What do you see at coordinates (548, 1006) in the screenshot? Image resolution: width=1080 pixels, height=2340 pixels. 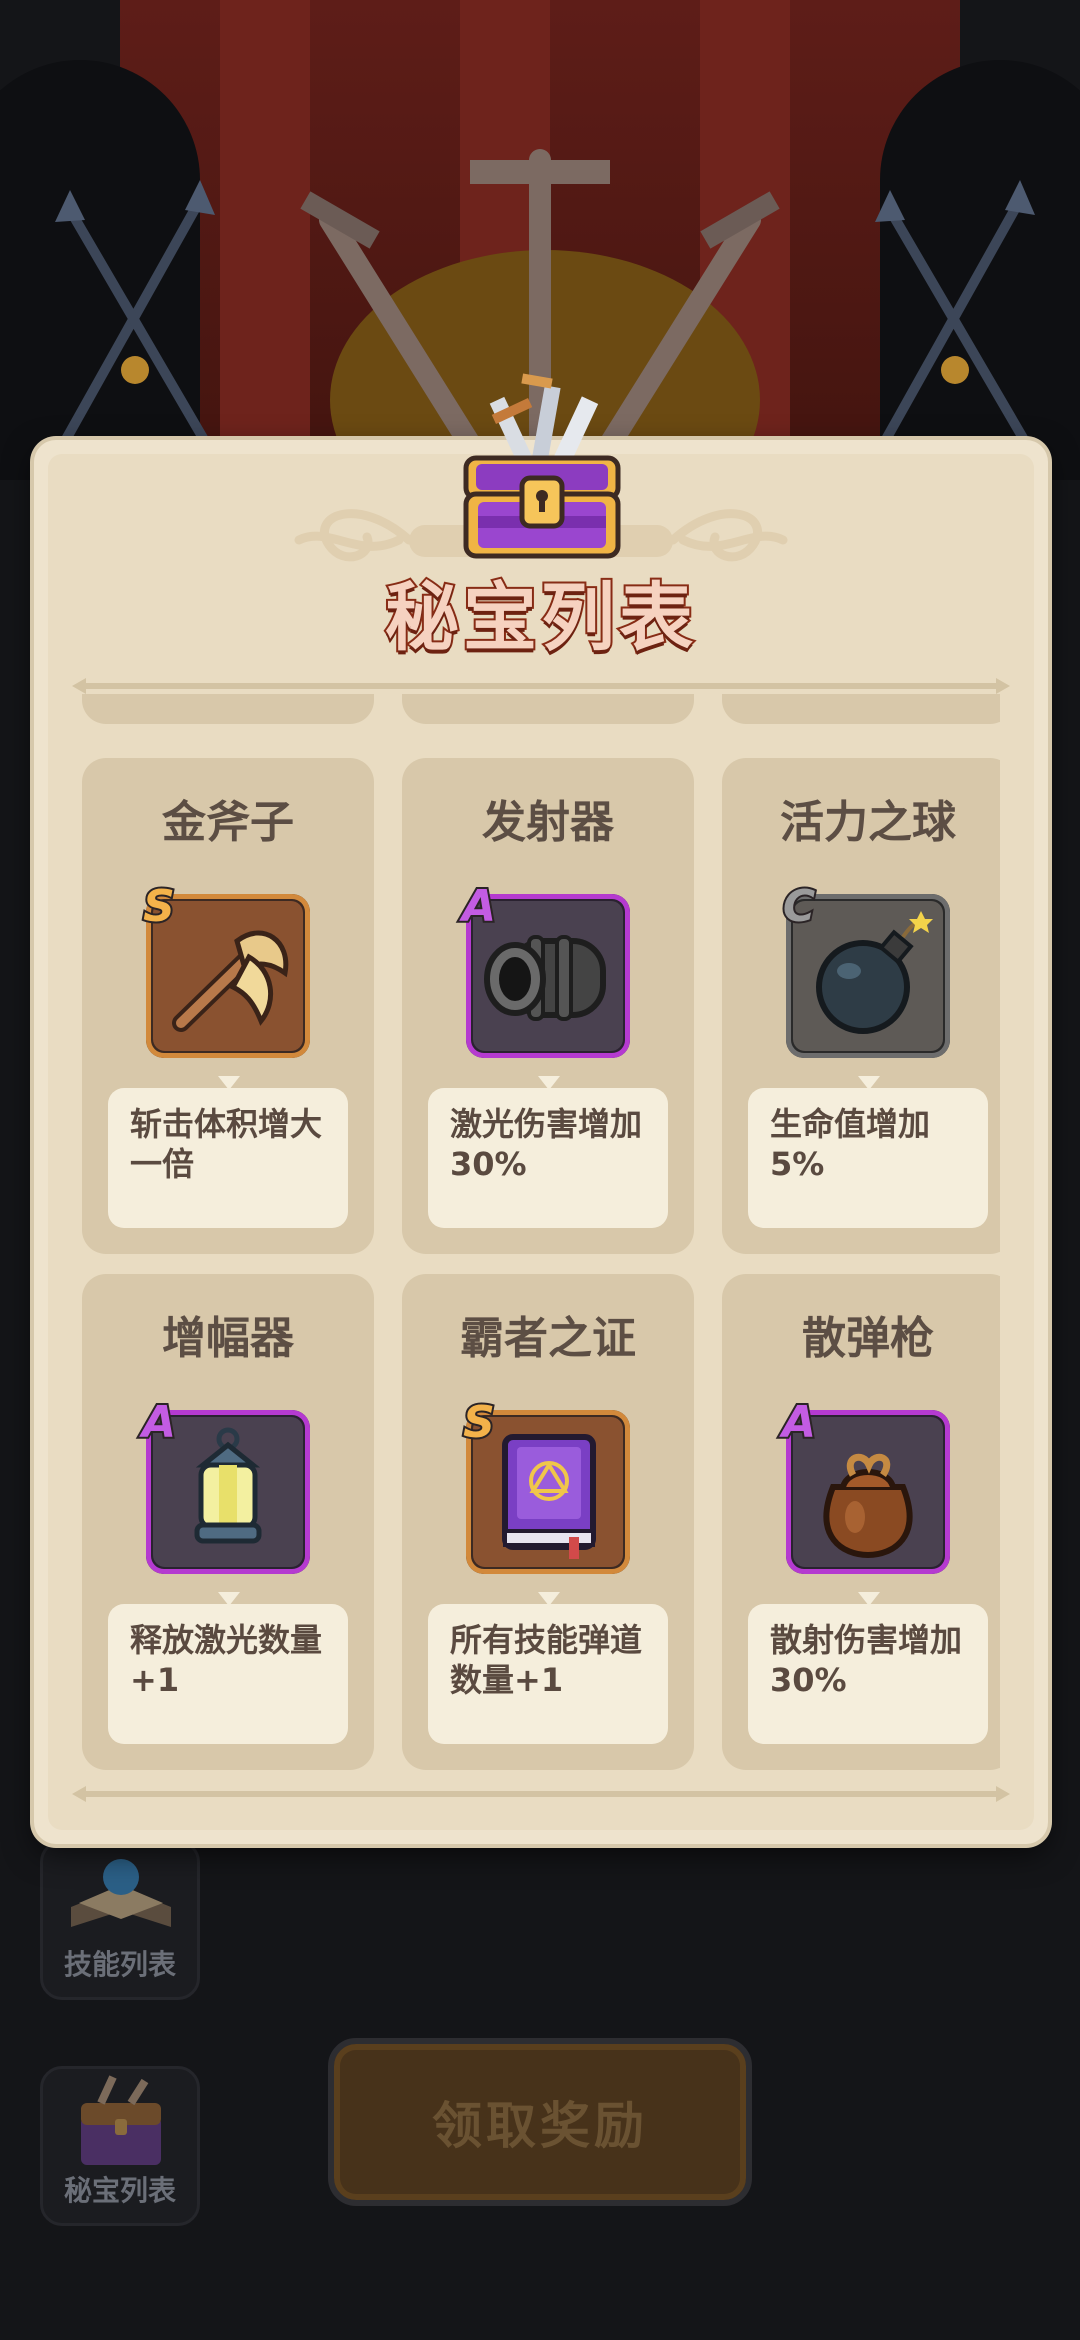 I see `treasure-card: 发射器 A 激光伤害增加30%` at bounding box center [548, 1006].